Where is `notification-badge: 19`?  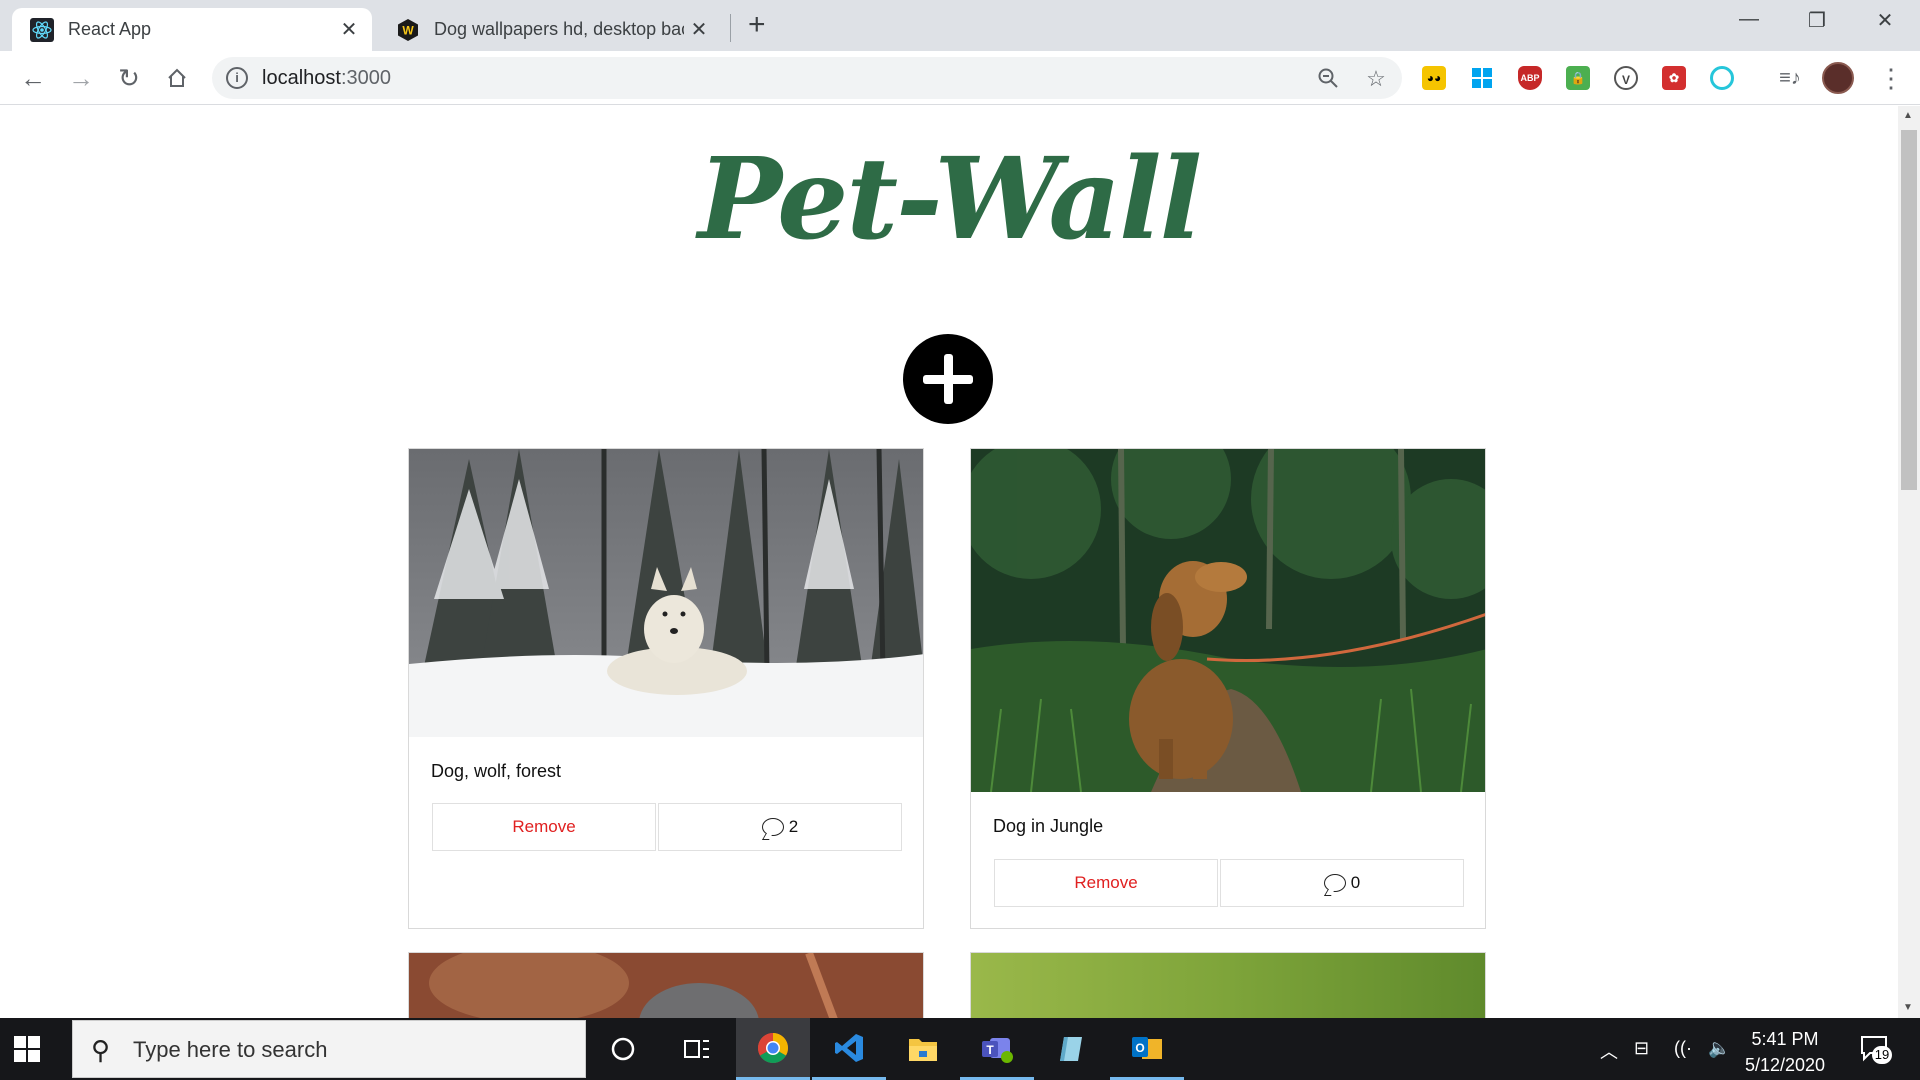 notification-badge: 19 is located at coordinates (1882, 1055).